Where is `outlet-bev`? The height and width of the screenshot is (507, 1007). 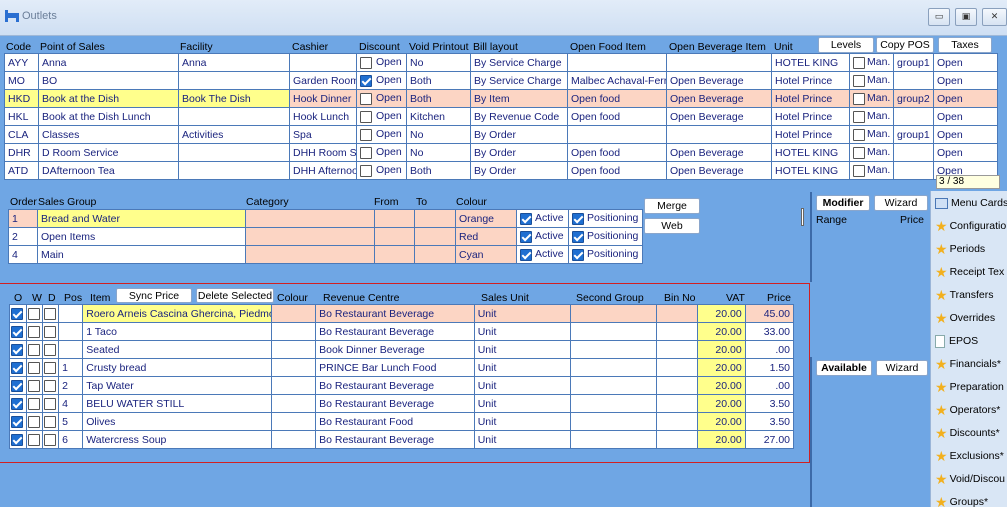 outlet-bev is located at coordinates (719, 134).